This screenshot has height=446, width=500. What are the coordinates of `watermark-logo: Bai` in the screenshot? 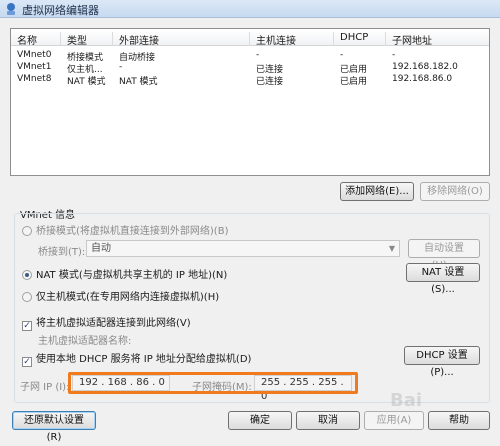 It's located at (406, 400).